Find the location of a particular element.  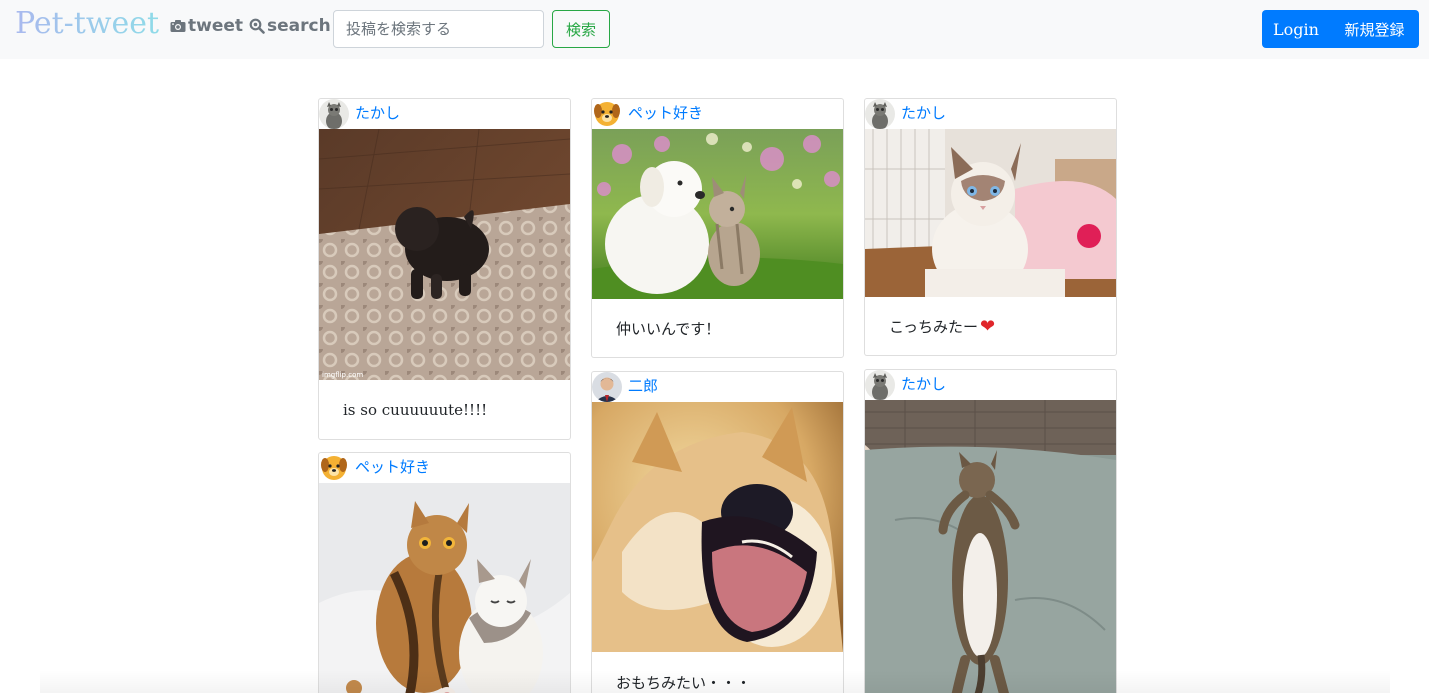

post-card: たかし imgflip.com is so cuuuuuute!!!! is located at coordinates (444, 269).